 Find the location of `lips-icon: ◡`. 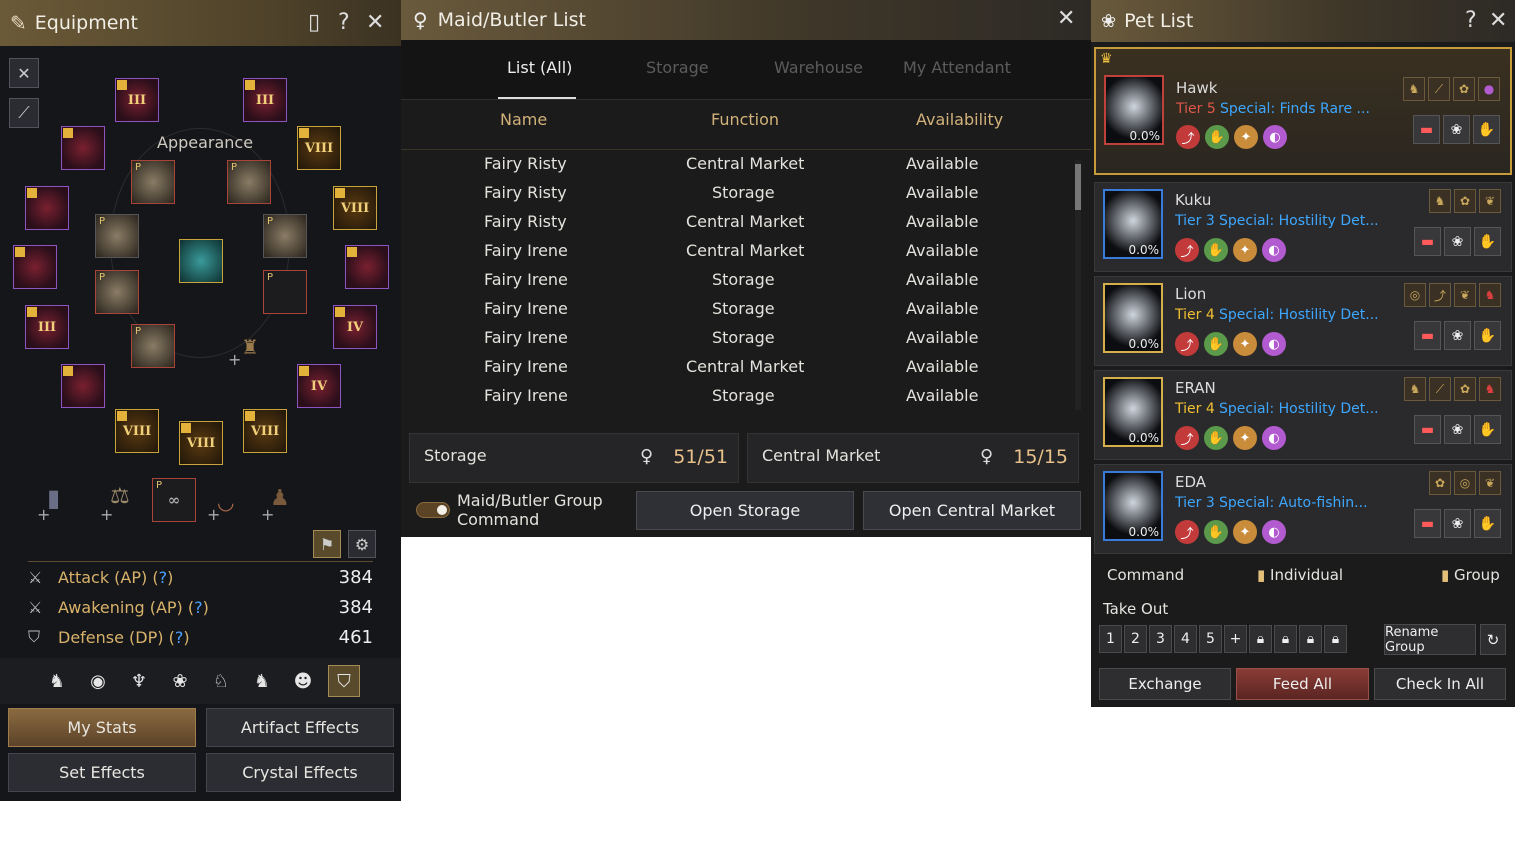

lips-icon: ◡ is located at coordinates (225, 502).